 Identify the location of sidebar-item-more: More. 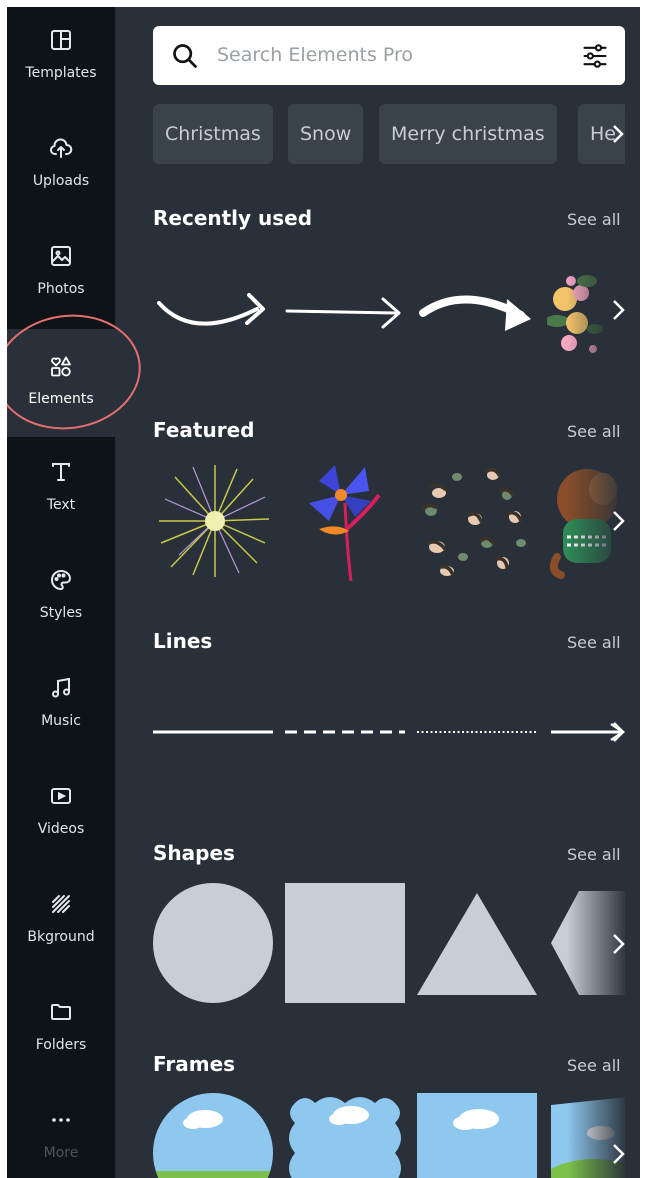
(61, 1132).